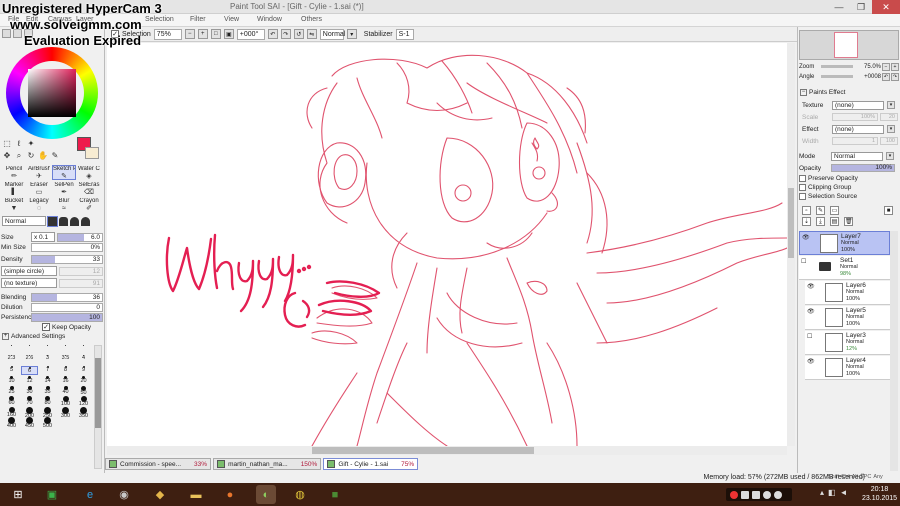 The width and height of the screenshot is (900, 506). I want to click on brush-crayon: Crayon ✐, so click(89, 204).